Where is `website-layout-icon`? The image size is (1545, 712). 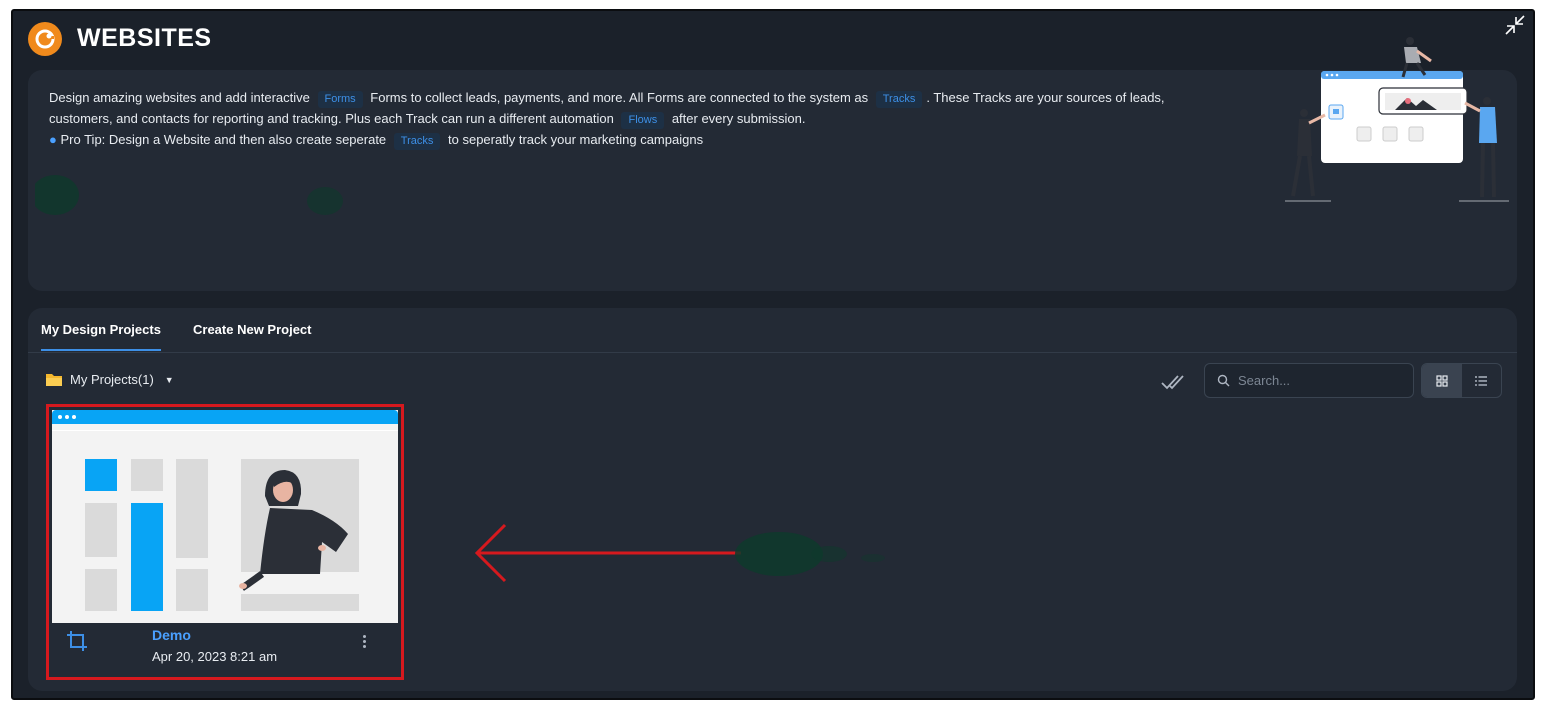 website-layout-icon is located at coordinates (225, 526).